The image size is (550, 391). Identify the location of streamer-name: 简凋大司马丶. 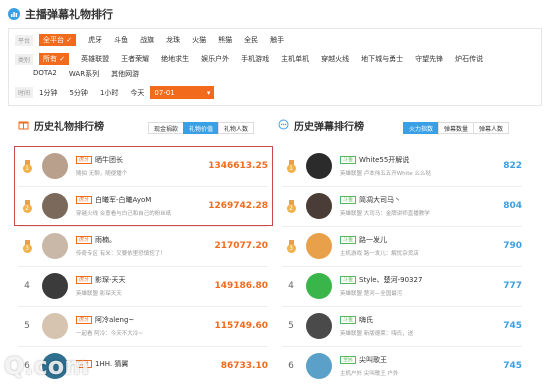
(380, 200).